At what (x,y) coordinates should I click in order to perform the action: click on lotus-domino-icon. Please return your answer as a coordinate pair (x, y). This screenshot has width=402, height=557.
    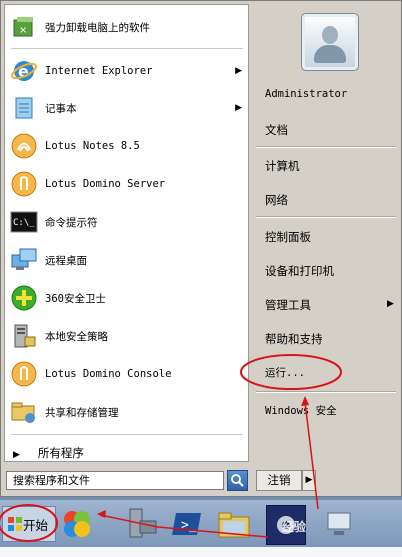
    Looking at the image, I should click on (24, 184).